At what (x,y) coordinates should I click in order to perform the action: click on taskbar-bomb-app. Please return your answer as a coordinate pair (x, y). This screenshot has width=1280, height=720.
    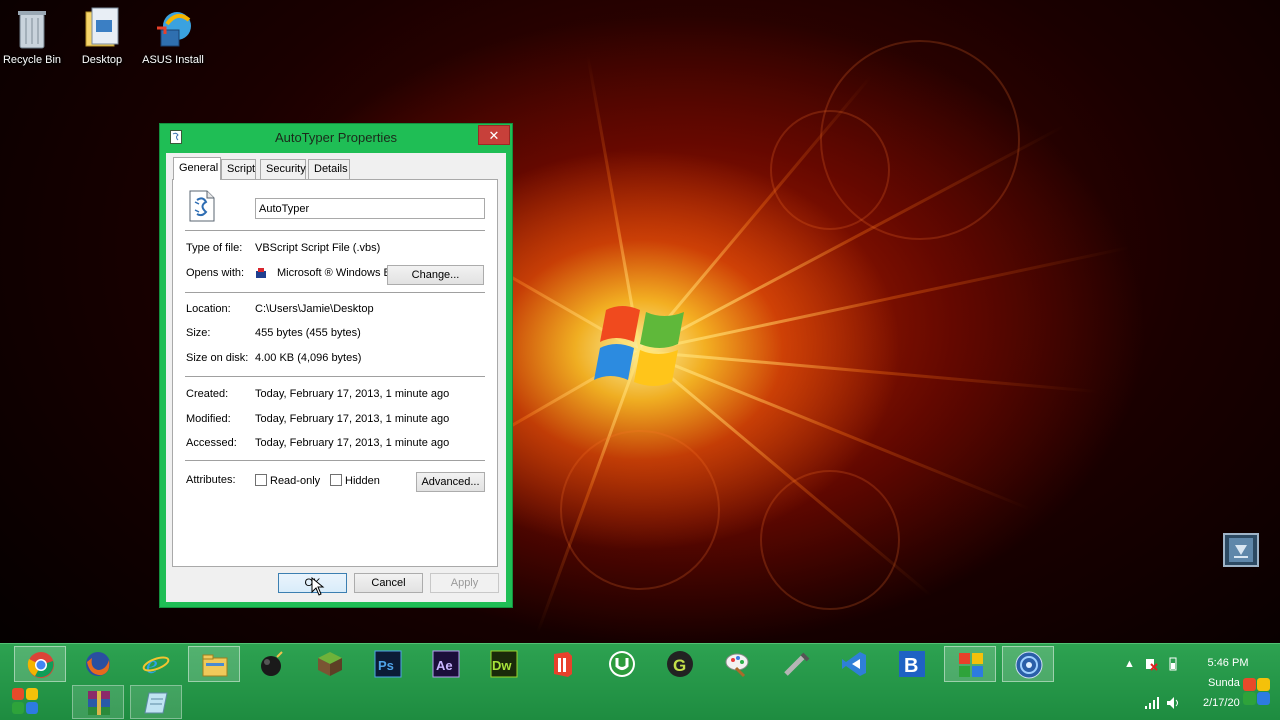
    Looking at the image, I should click on (272, 664).